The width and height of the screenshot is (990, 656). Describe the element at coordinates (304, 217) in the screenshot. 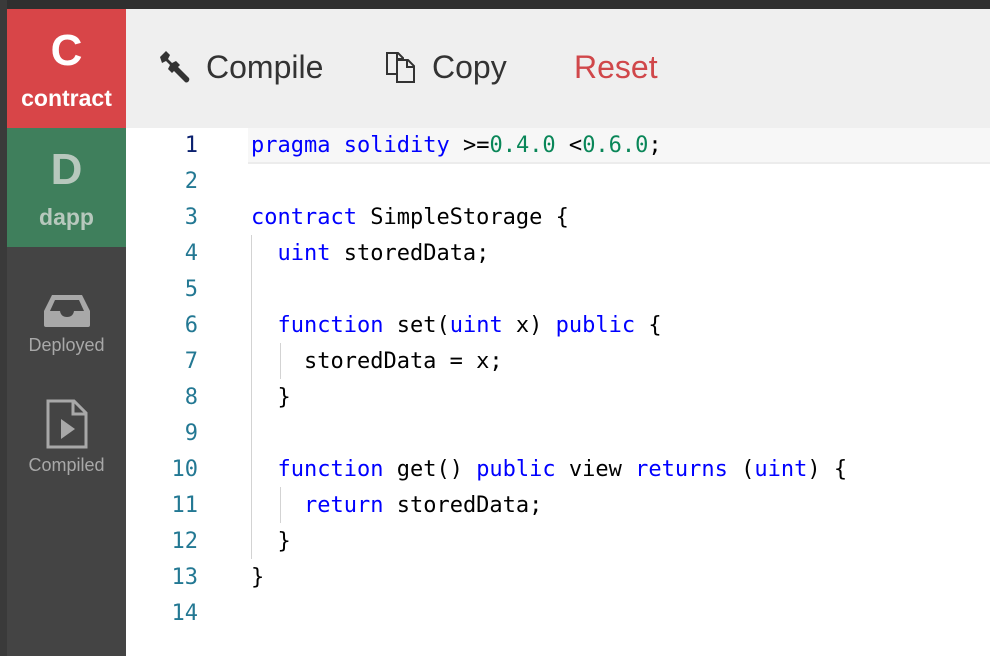

I see `code-keyword: contract` at that location.